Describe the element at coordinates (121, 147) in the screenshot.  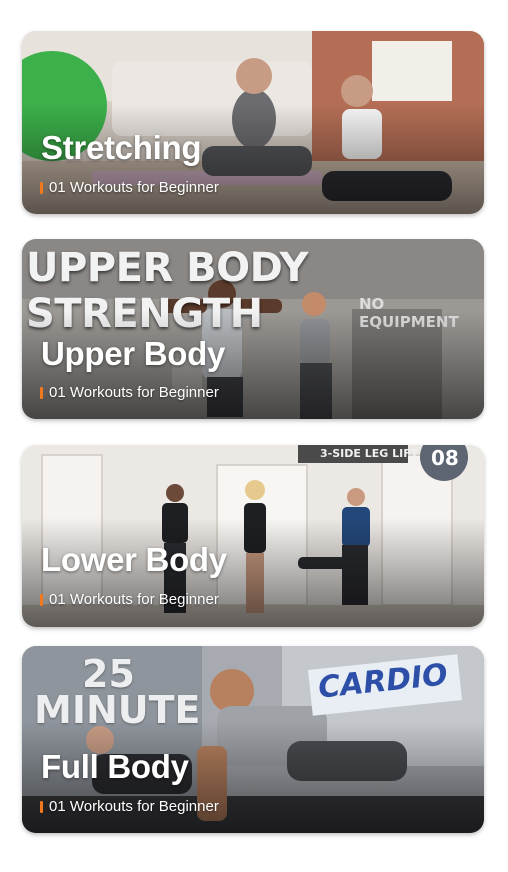
I see `workout-title: Stretching` at that location.